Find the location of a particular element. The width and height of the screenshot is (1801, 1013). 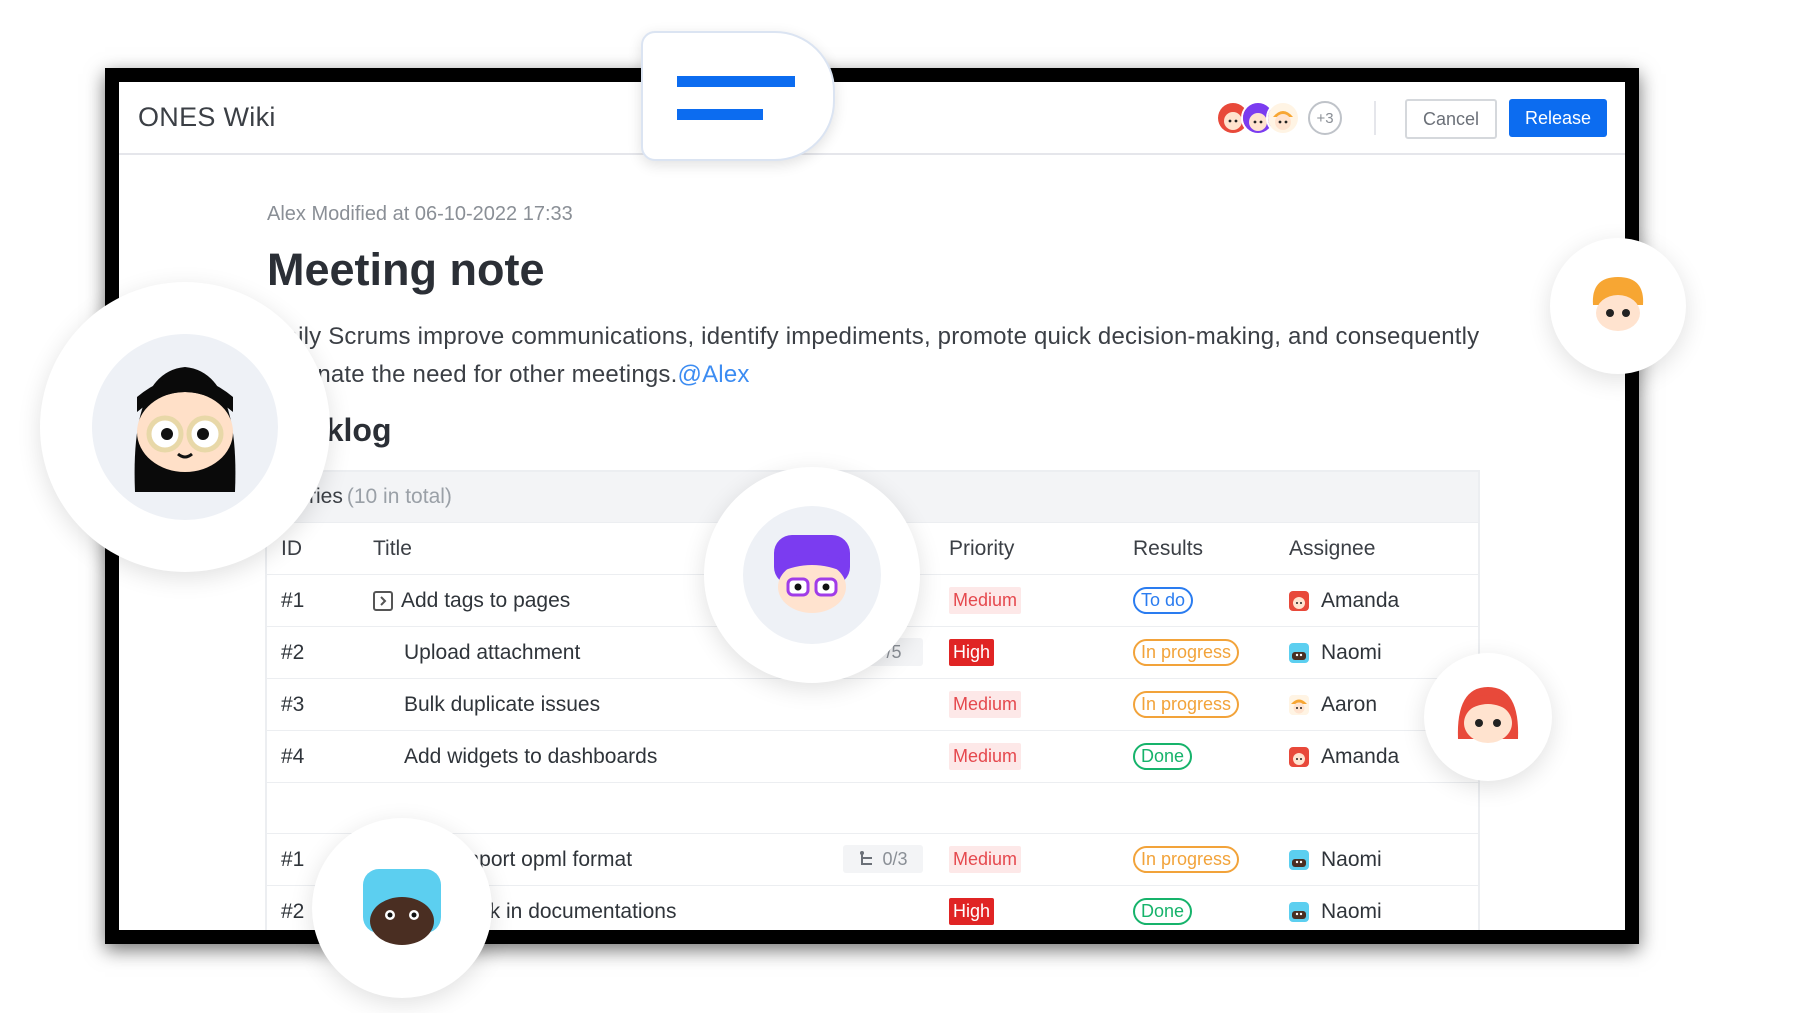

row-id: #4 is located at coordinates (293, 756).